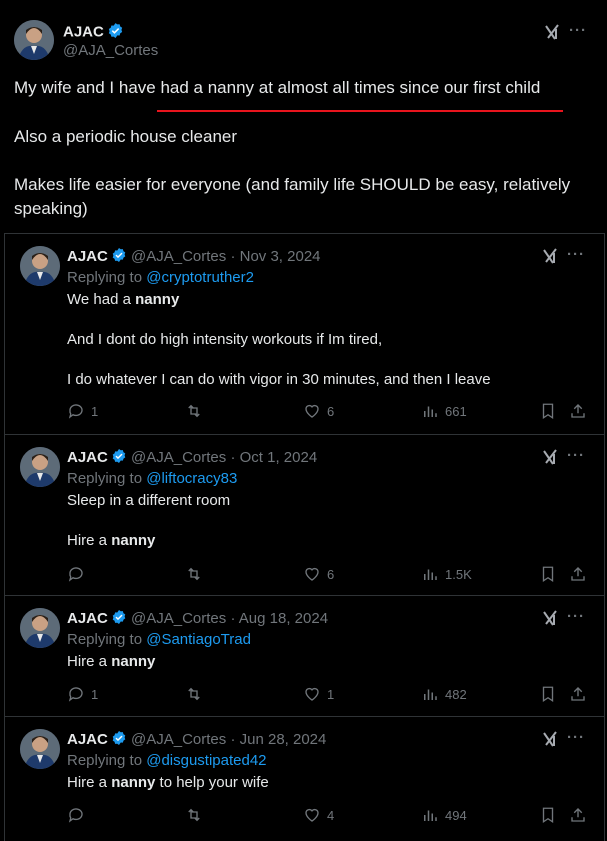 This screenshot has width=607, height=841. I want to click on red-underline, so click(360, 111).